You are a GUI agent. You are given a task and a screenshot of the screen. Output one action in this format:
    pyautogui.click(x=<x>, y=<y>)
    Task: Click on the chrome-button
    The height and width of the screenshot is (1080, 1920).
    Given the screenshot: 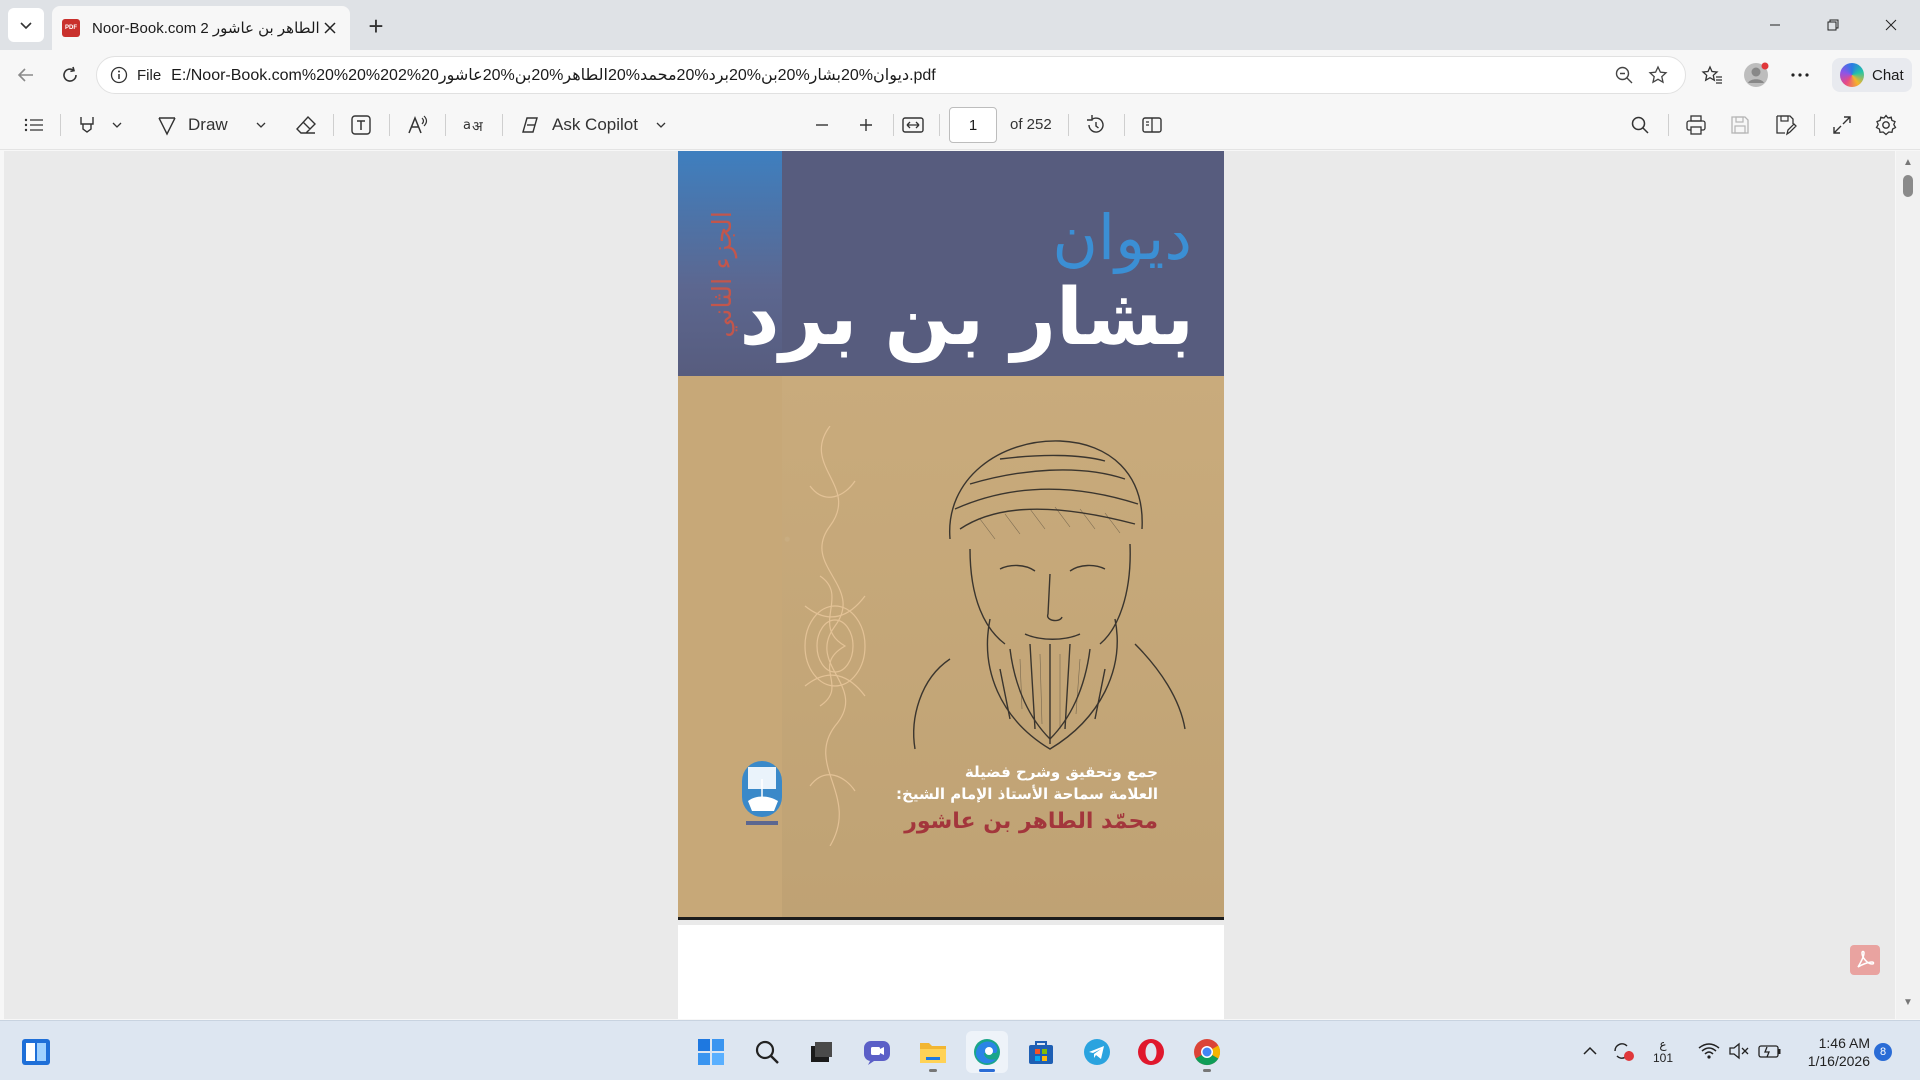 What is the action you would take?
    pyautogui.click(x=1207, y=1052)
    